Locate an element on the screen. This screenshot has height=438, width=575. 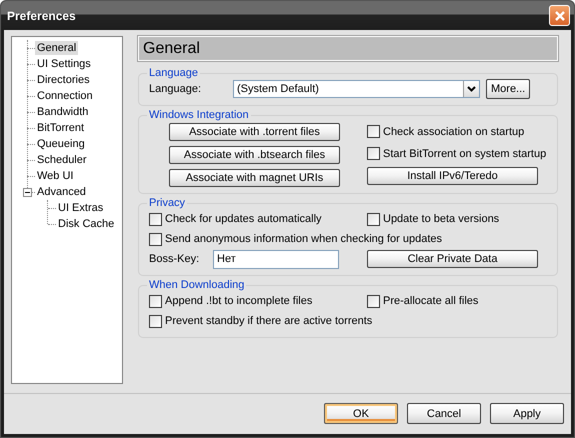
tree-item: Directories is located at coordinates (63, 80).